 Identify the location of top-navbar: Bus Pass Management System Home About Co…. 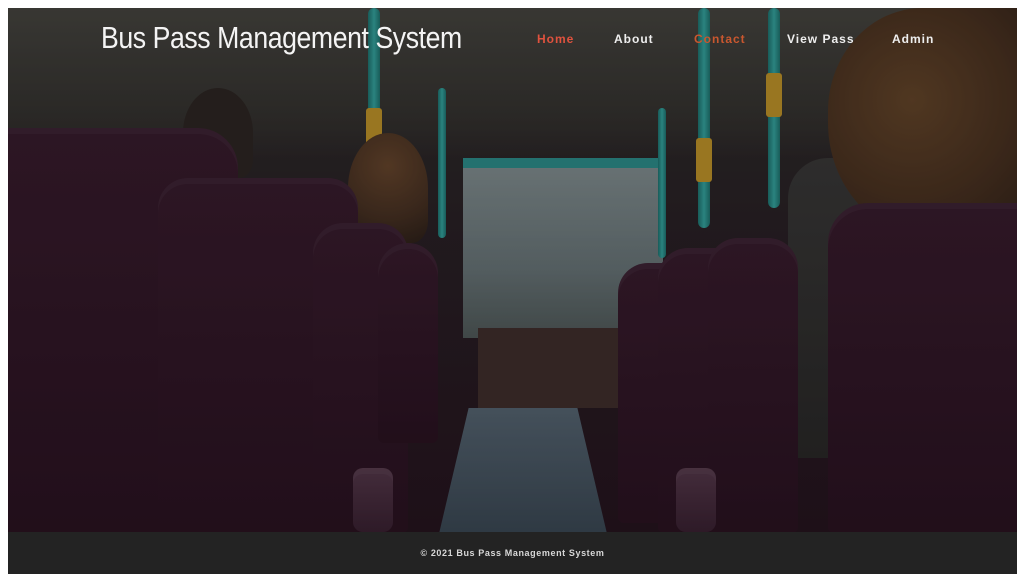
(512, 39).